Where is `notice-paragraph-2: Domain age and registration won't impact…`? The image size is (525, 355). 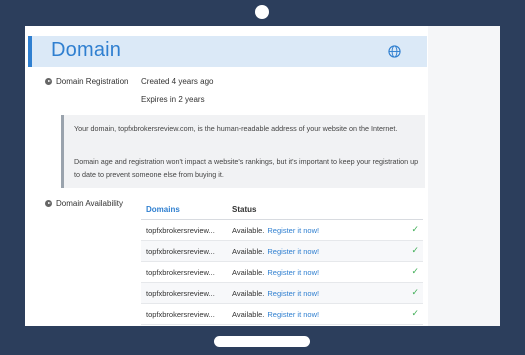
notice-paragraph-2: Domain age and registration won't impact… is located at coordinates (246, 168).